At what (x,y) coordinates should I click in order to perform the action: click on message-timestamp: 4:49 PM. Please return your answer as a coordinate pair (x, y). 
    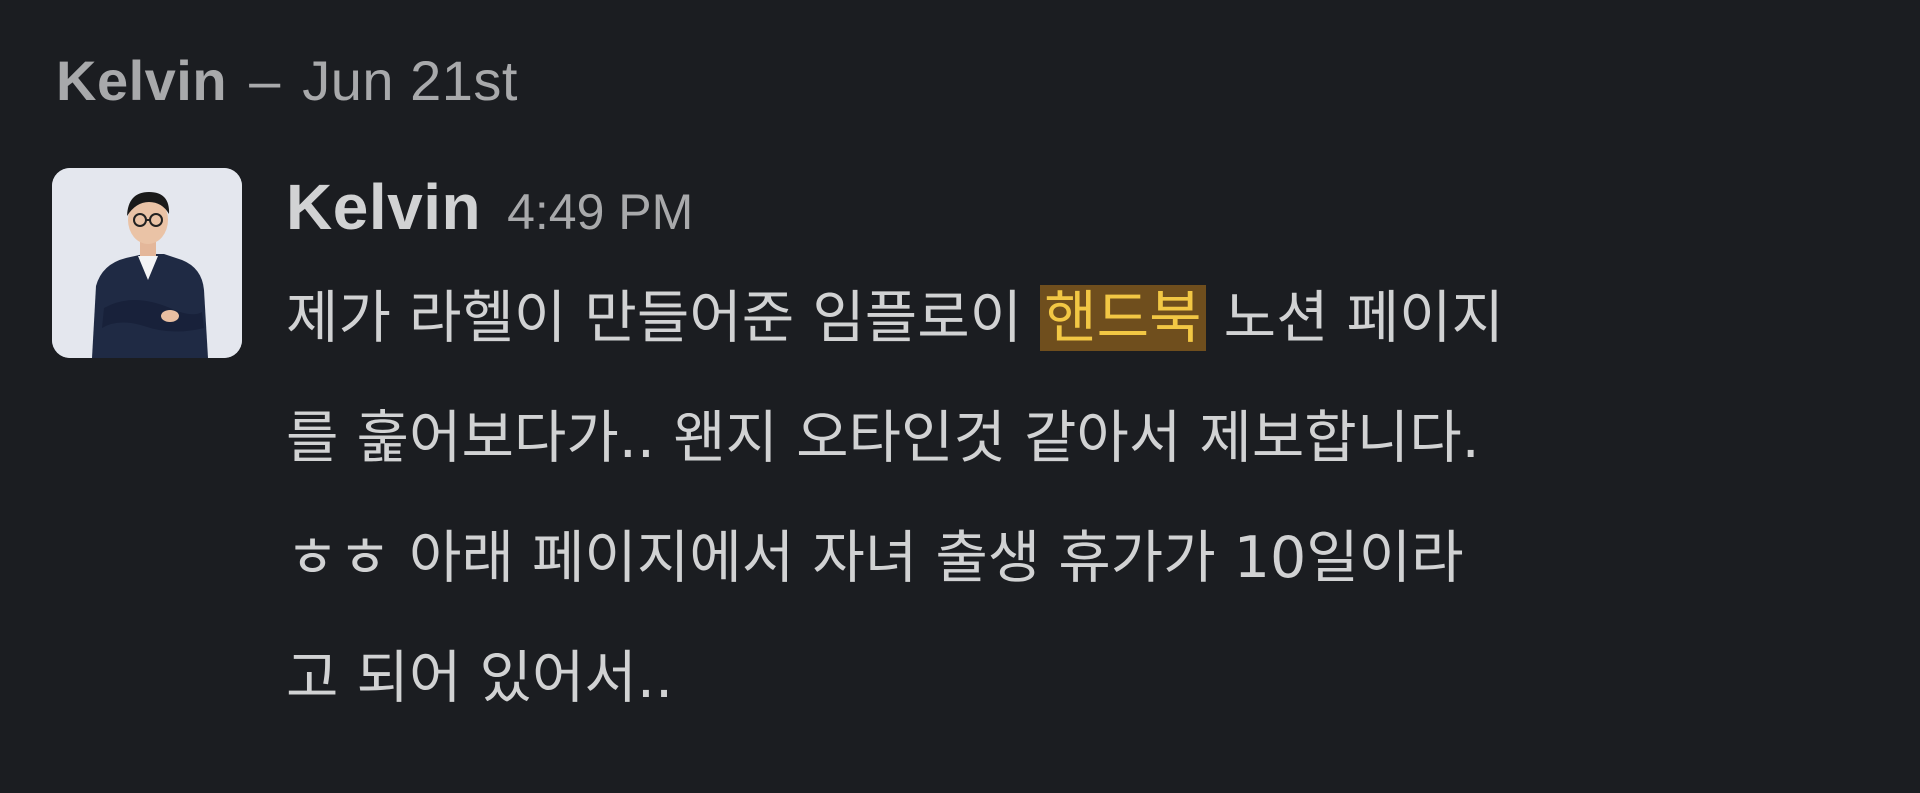
    Looking at the image, I should click on (600, 212).